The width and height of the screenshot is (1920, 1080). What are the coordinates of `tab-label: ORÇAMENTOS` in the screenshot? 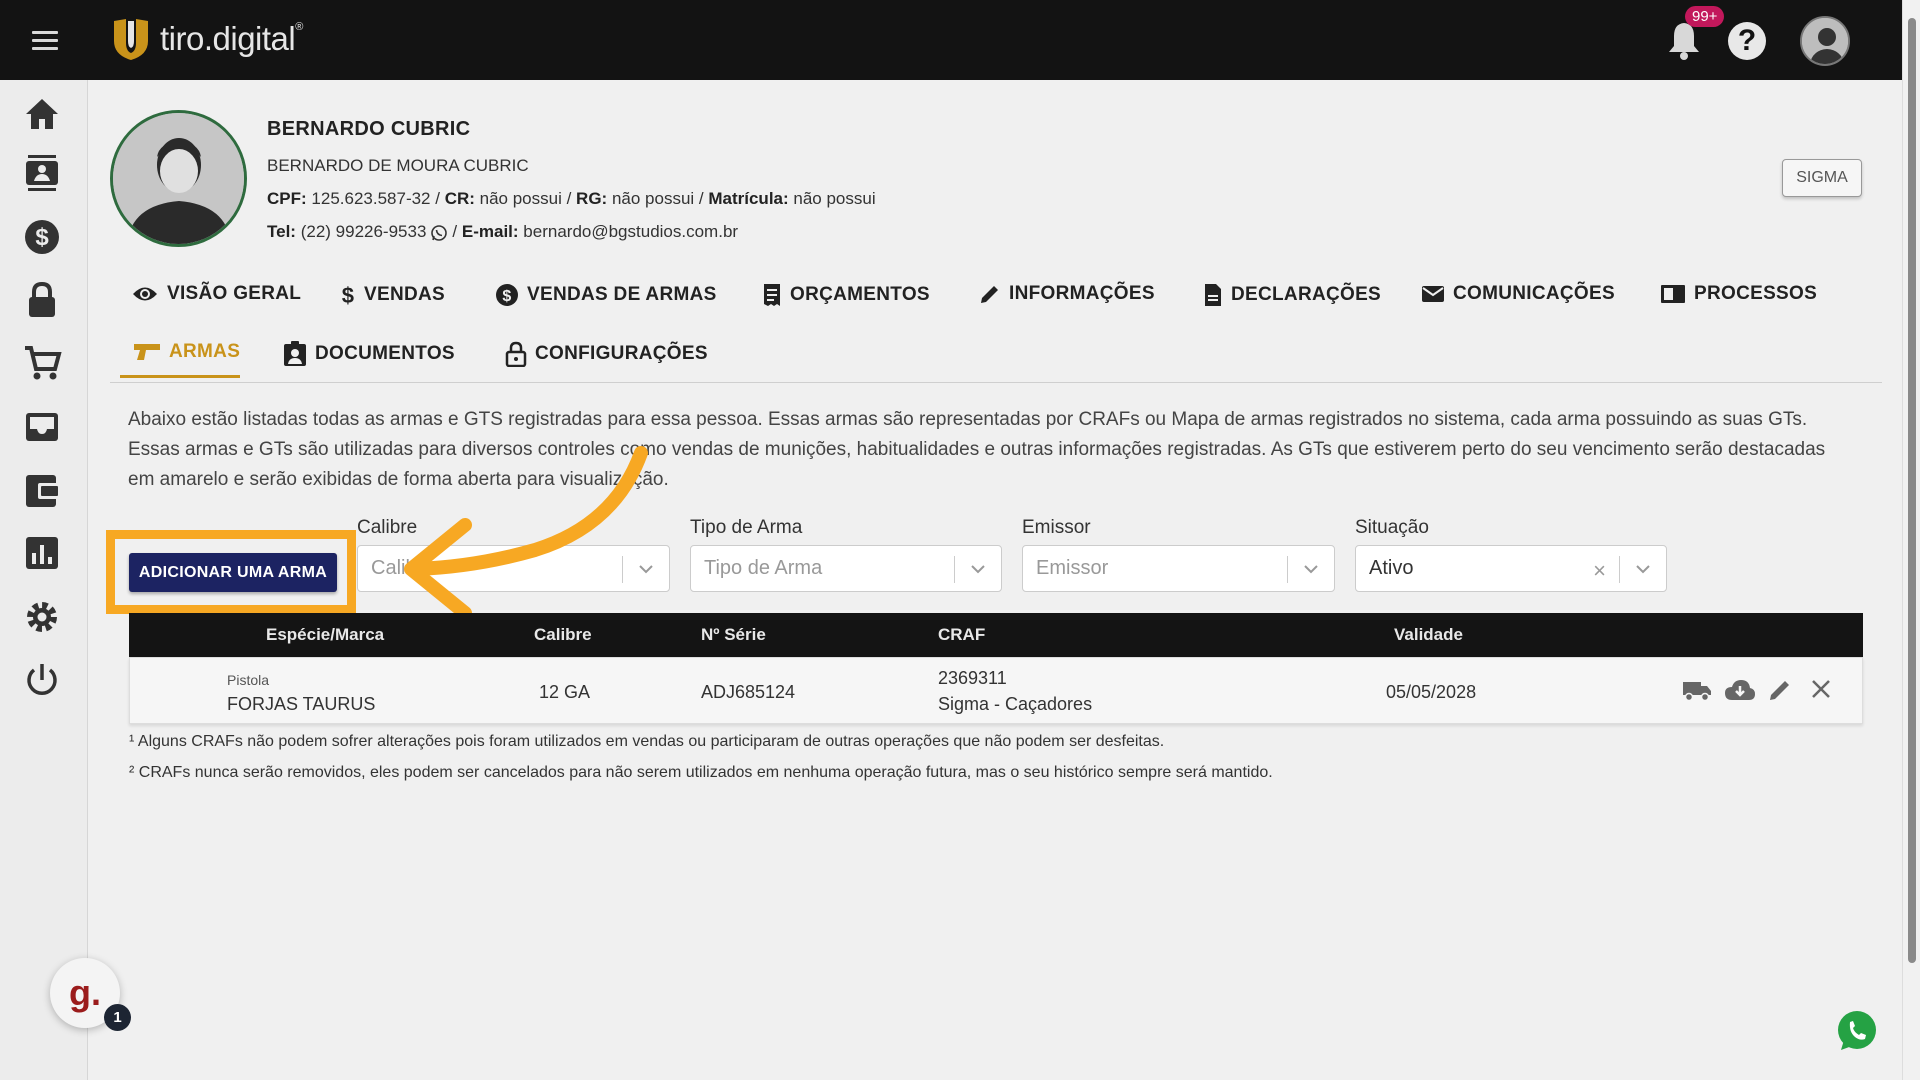 It's located at (860, 294).